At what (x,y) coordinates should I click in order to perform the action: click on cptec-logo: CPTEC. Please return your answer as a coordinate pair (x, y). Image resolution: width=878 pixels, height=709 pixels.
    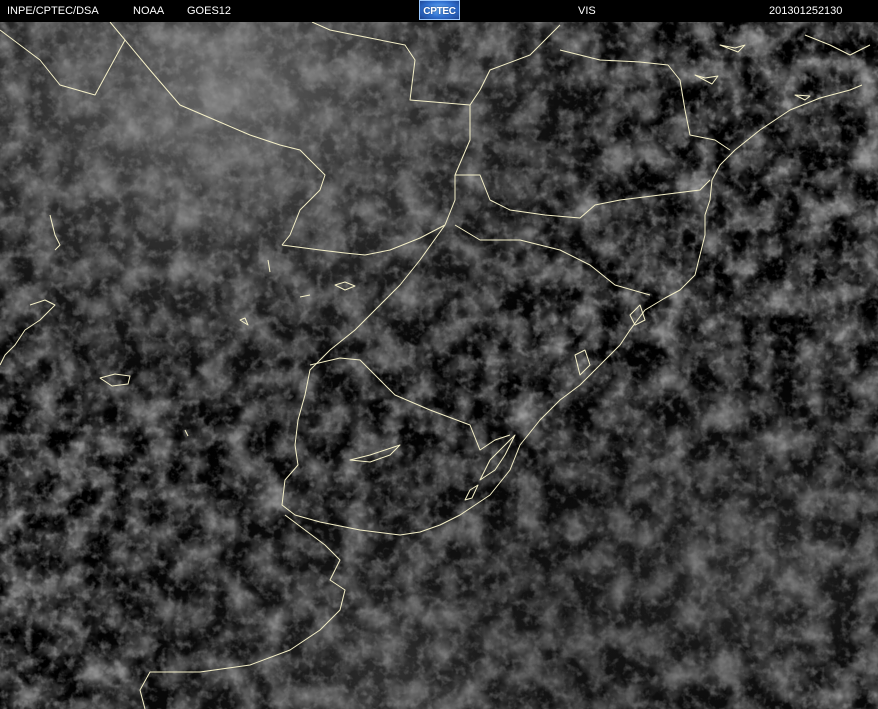
    Looking at the image, I should click on (439, 10).